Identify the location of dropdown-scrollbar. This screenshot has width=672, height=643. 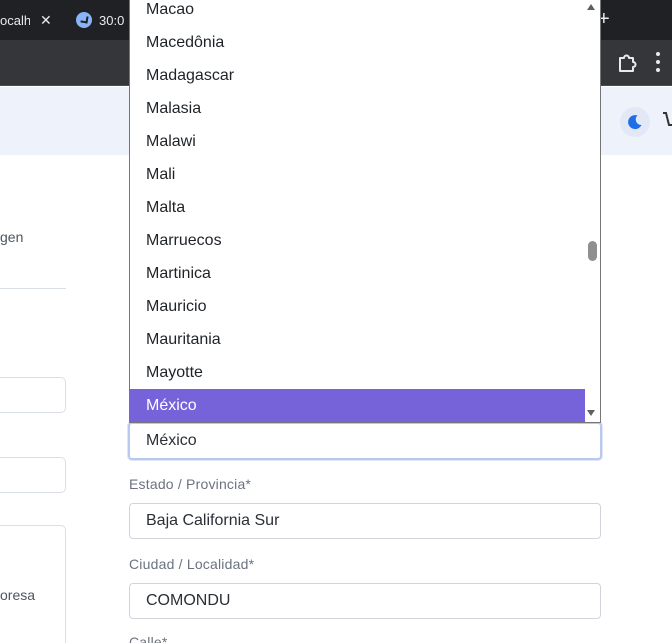
(592, 211).